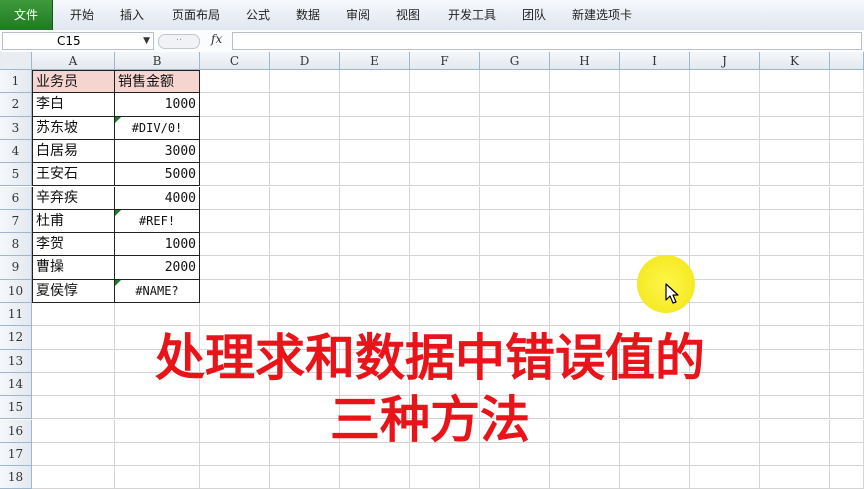 The image size is (864, 489). What do you see at coordinates (358, 15) in the screenshot?
I see `tab-review: 审阅` at bounding box center [358, 15].